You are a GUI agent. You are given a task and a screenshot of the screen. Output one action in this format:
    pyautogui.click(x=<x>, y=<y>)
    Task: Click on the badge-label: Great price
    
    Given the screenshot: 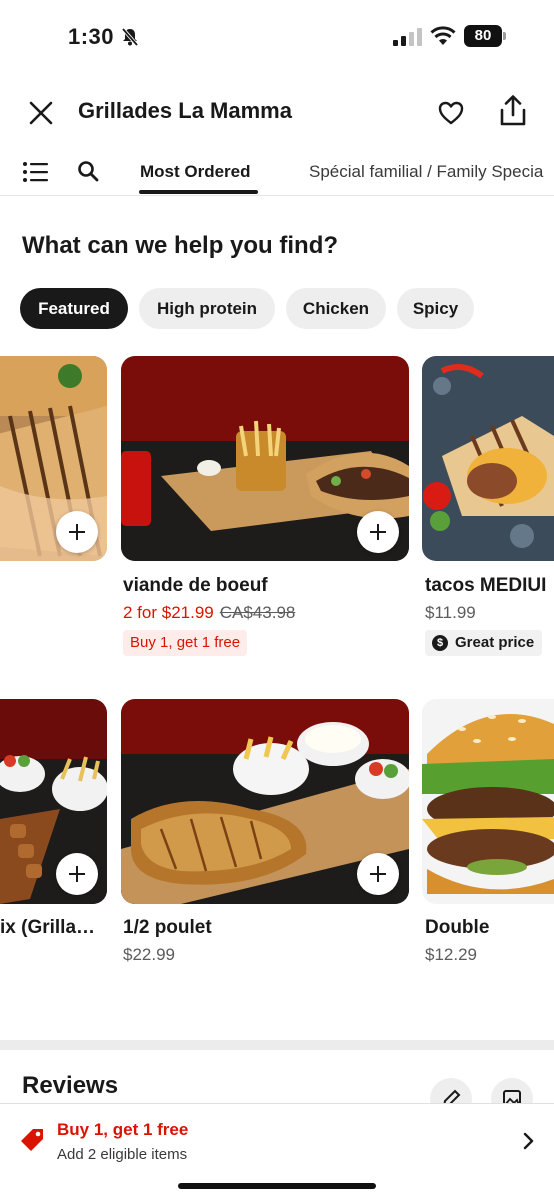 What is the action you would take?
    pyautogui.click(x=495, y=642)
    